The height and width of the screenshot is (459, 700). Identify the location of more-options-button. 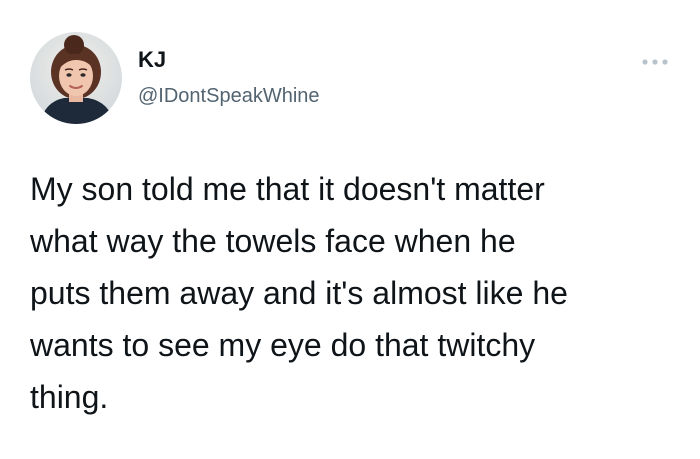
(655, 62).